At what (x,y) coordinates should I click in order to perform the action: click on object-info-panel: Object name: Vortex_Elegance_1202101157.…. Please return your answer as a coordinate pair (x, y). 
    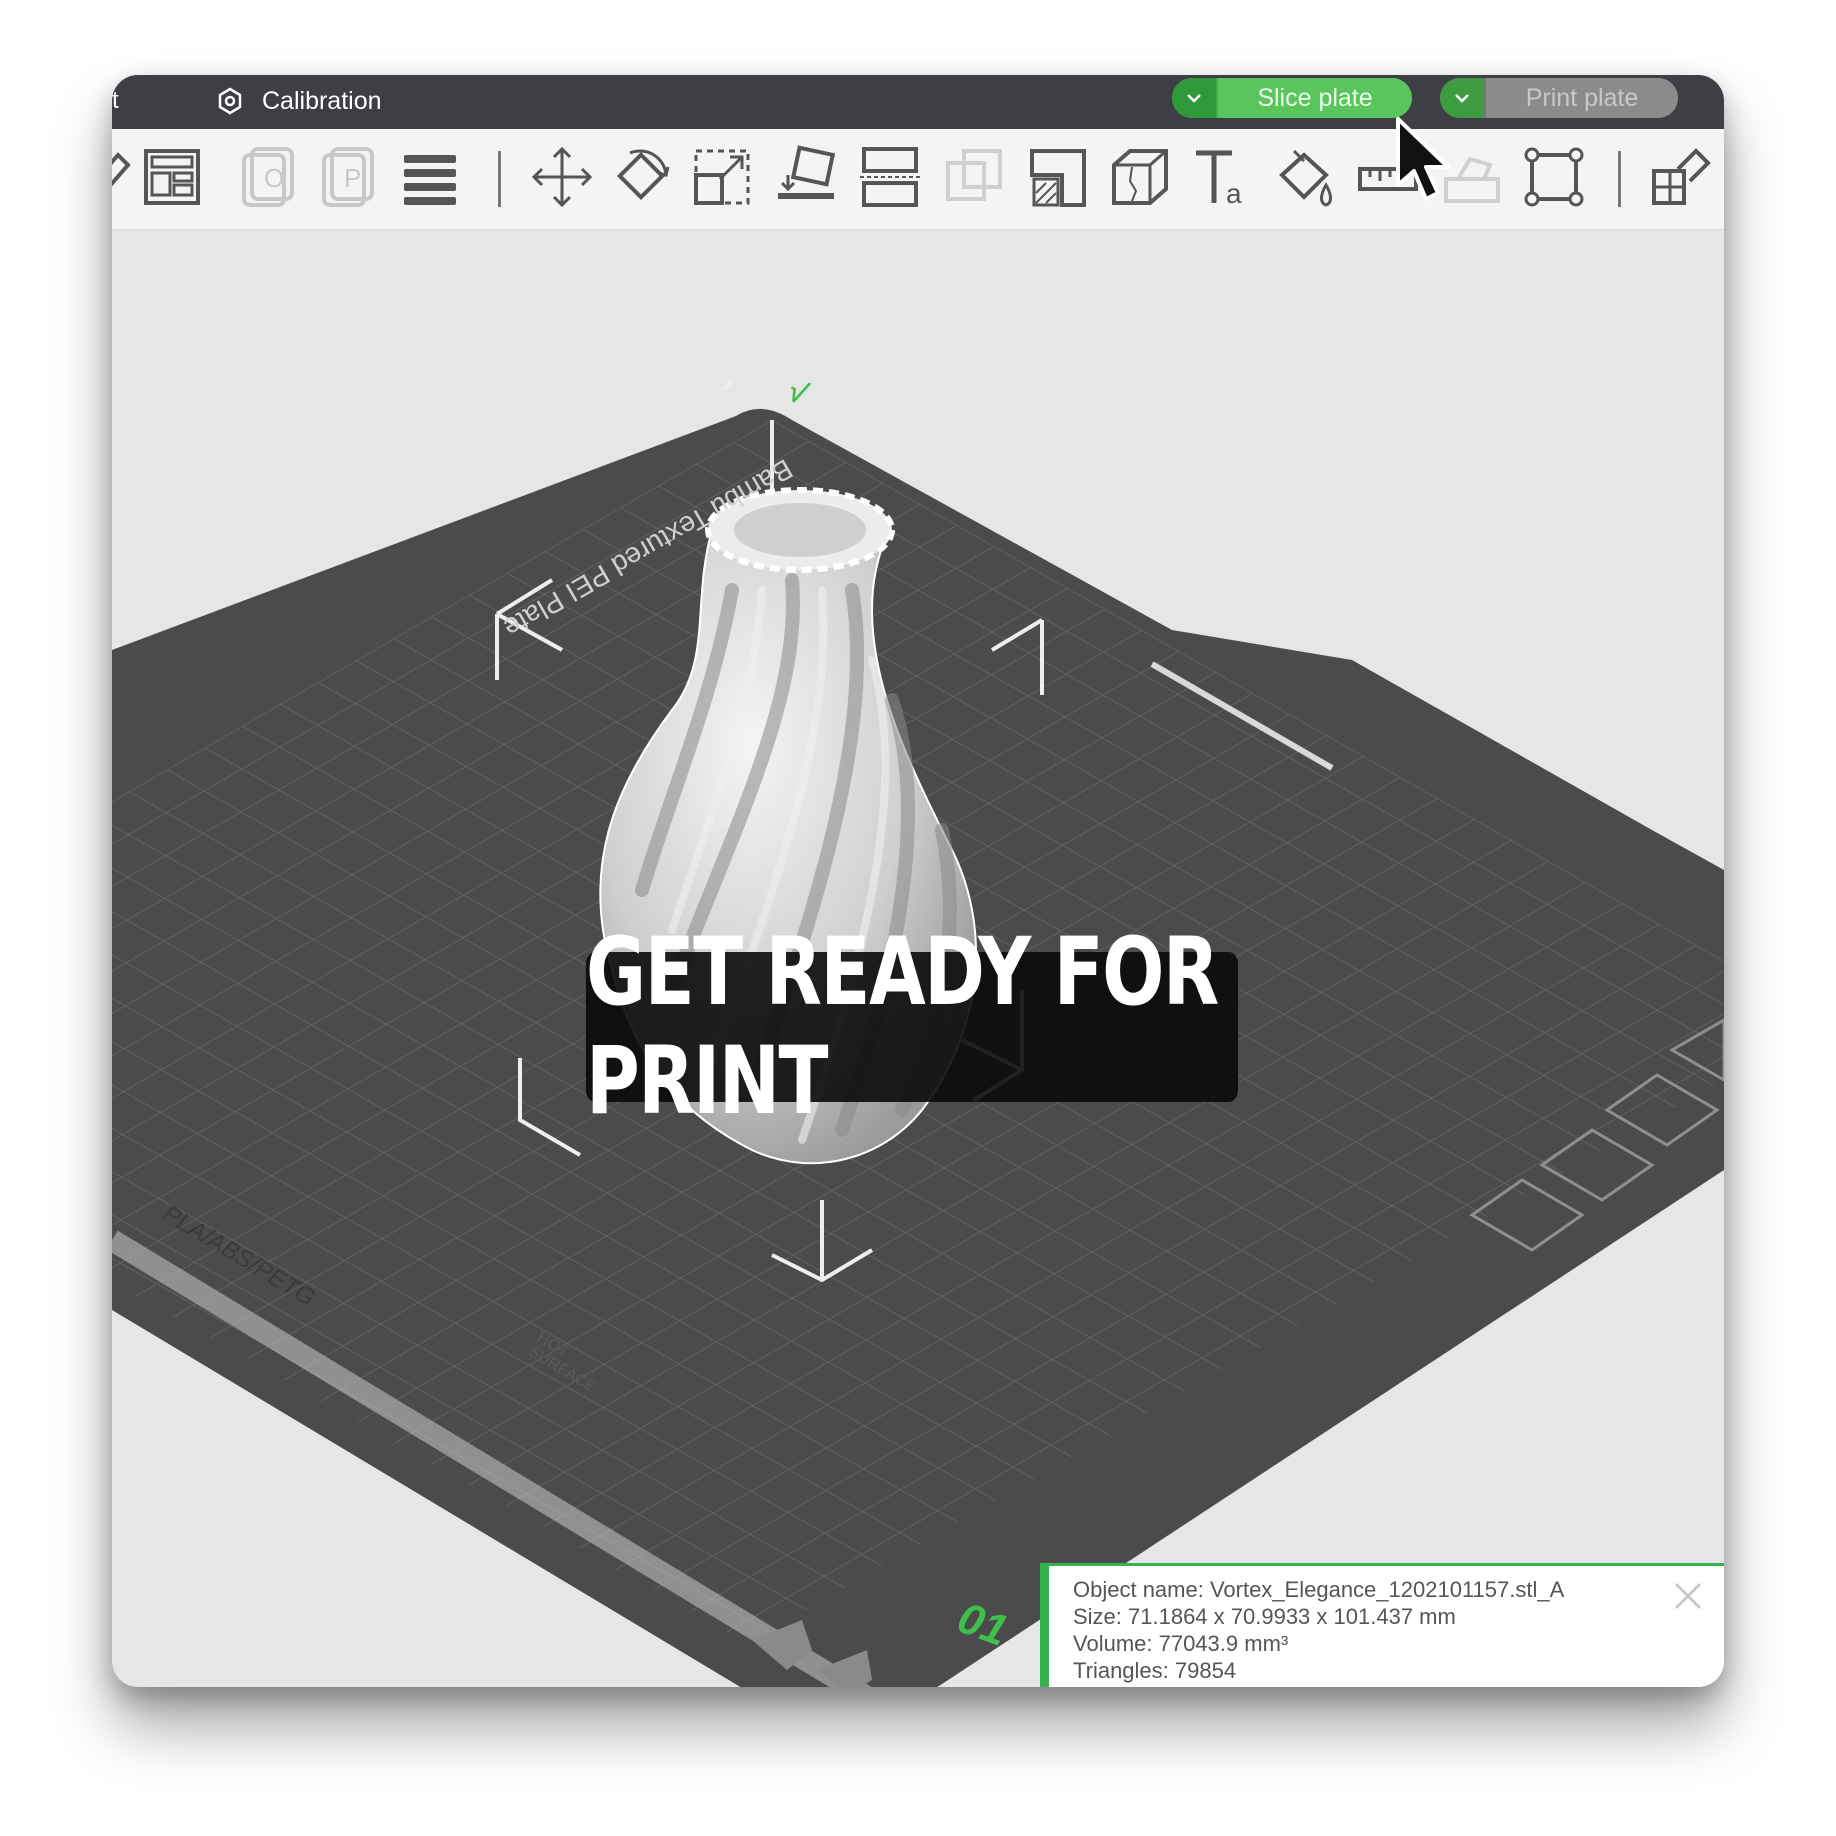
    Looking at the image, I should click on (1382, 1625).